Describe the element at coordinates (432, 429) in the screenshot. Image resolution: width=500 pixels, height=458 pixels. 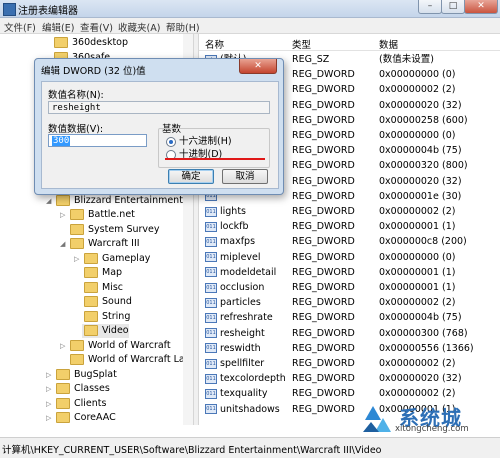
I see `watermark-url: xitongcheng.com` at that location.